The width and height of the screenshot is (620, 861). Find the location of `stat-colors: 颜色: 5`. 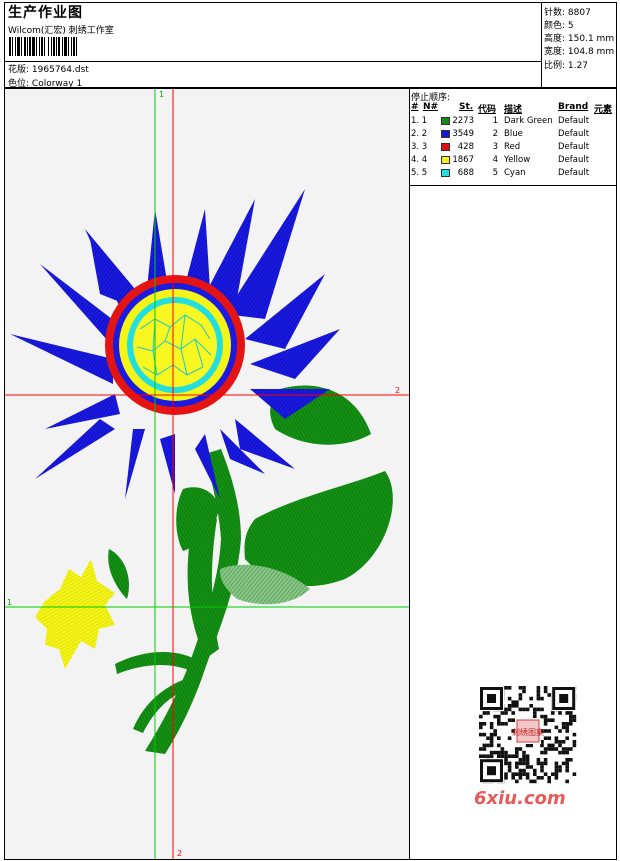

stat-colors: 颜色: 5 is located at coordinates (559, 26).